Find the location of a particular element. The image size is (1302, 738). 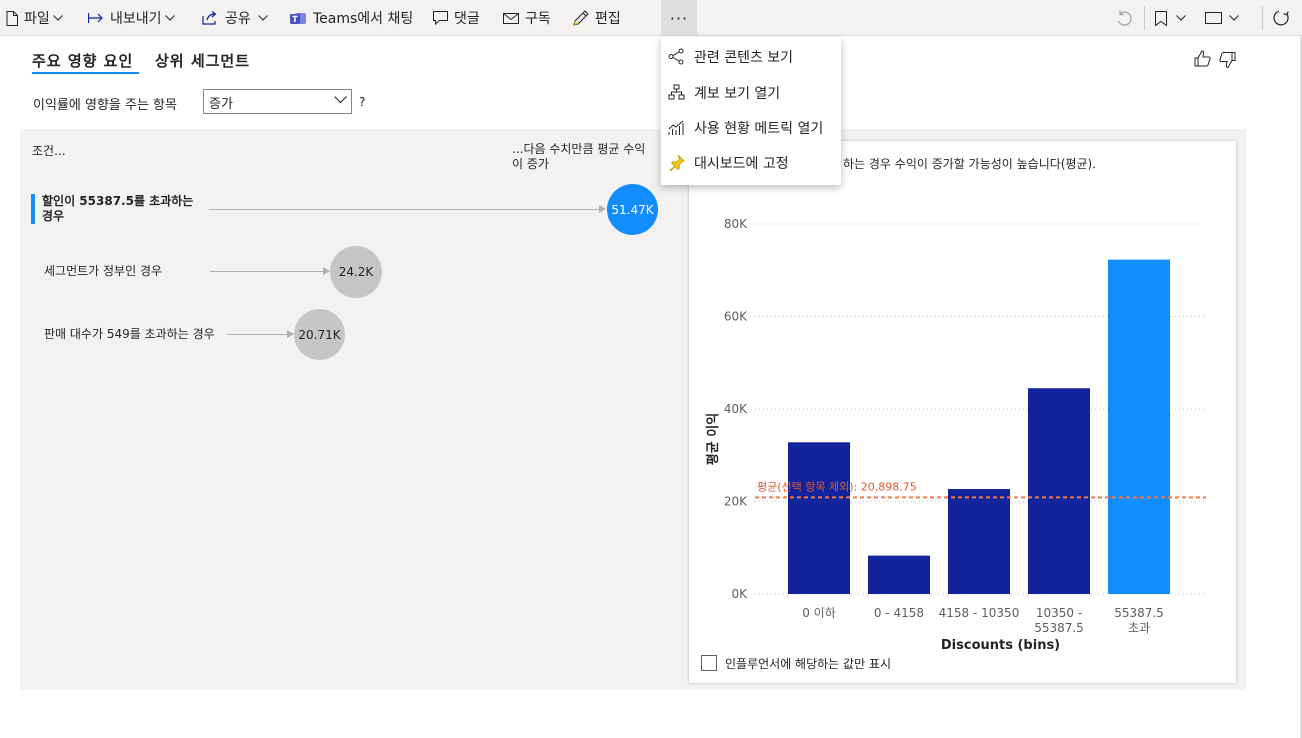

analyze-label: 이익률에 영향을 주는 항목 is located at coordinates (105, 105).